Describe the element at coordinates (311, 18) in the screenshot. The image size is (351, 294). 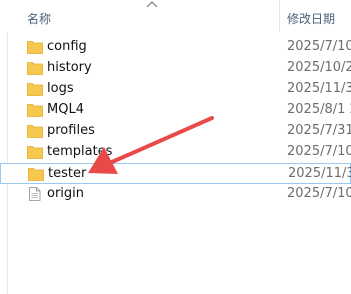
I see `column-date-header: 修改日期` at that location.